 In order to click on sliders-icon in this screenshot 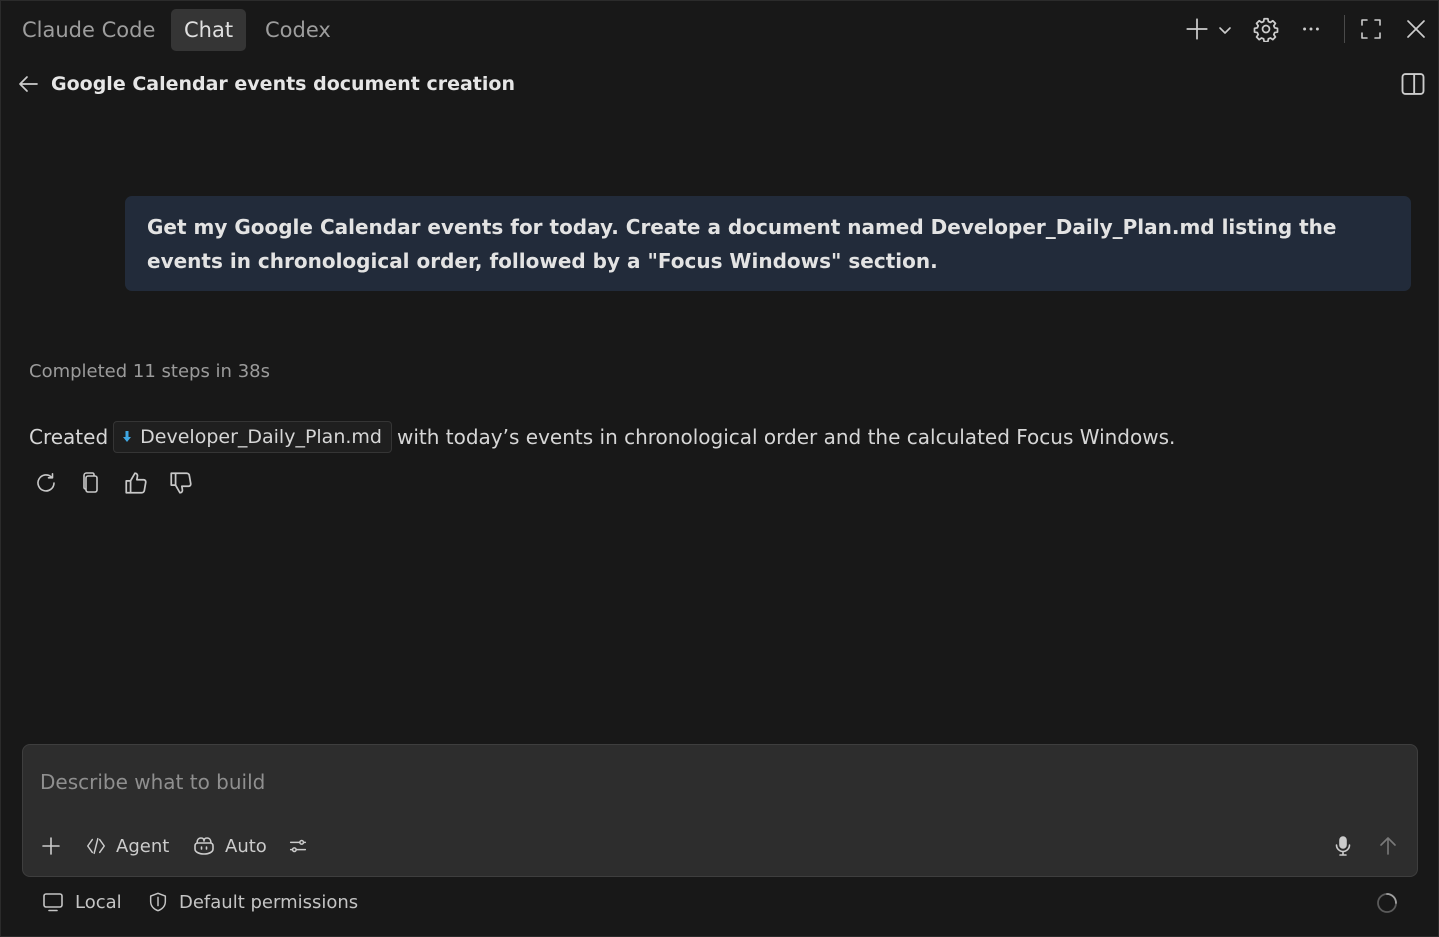, I will do `click(298, 846)`.